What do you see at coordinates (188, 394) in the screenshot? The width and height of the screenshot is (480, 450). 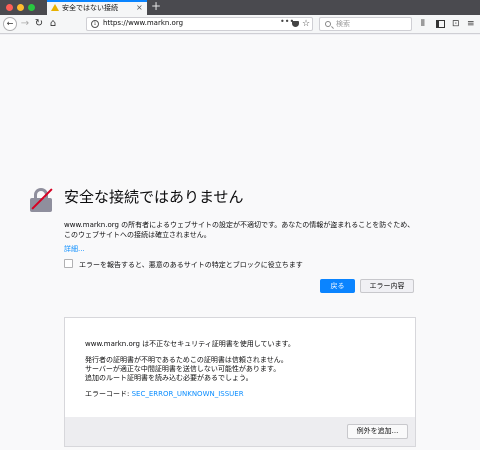 I see `error-code-link: SEC_ERROR_UNKNOWN_ISSUER` at bounding box center [188, 394].